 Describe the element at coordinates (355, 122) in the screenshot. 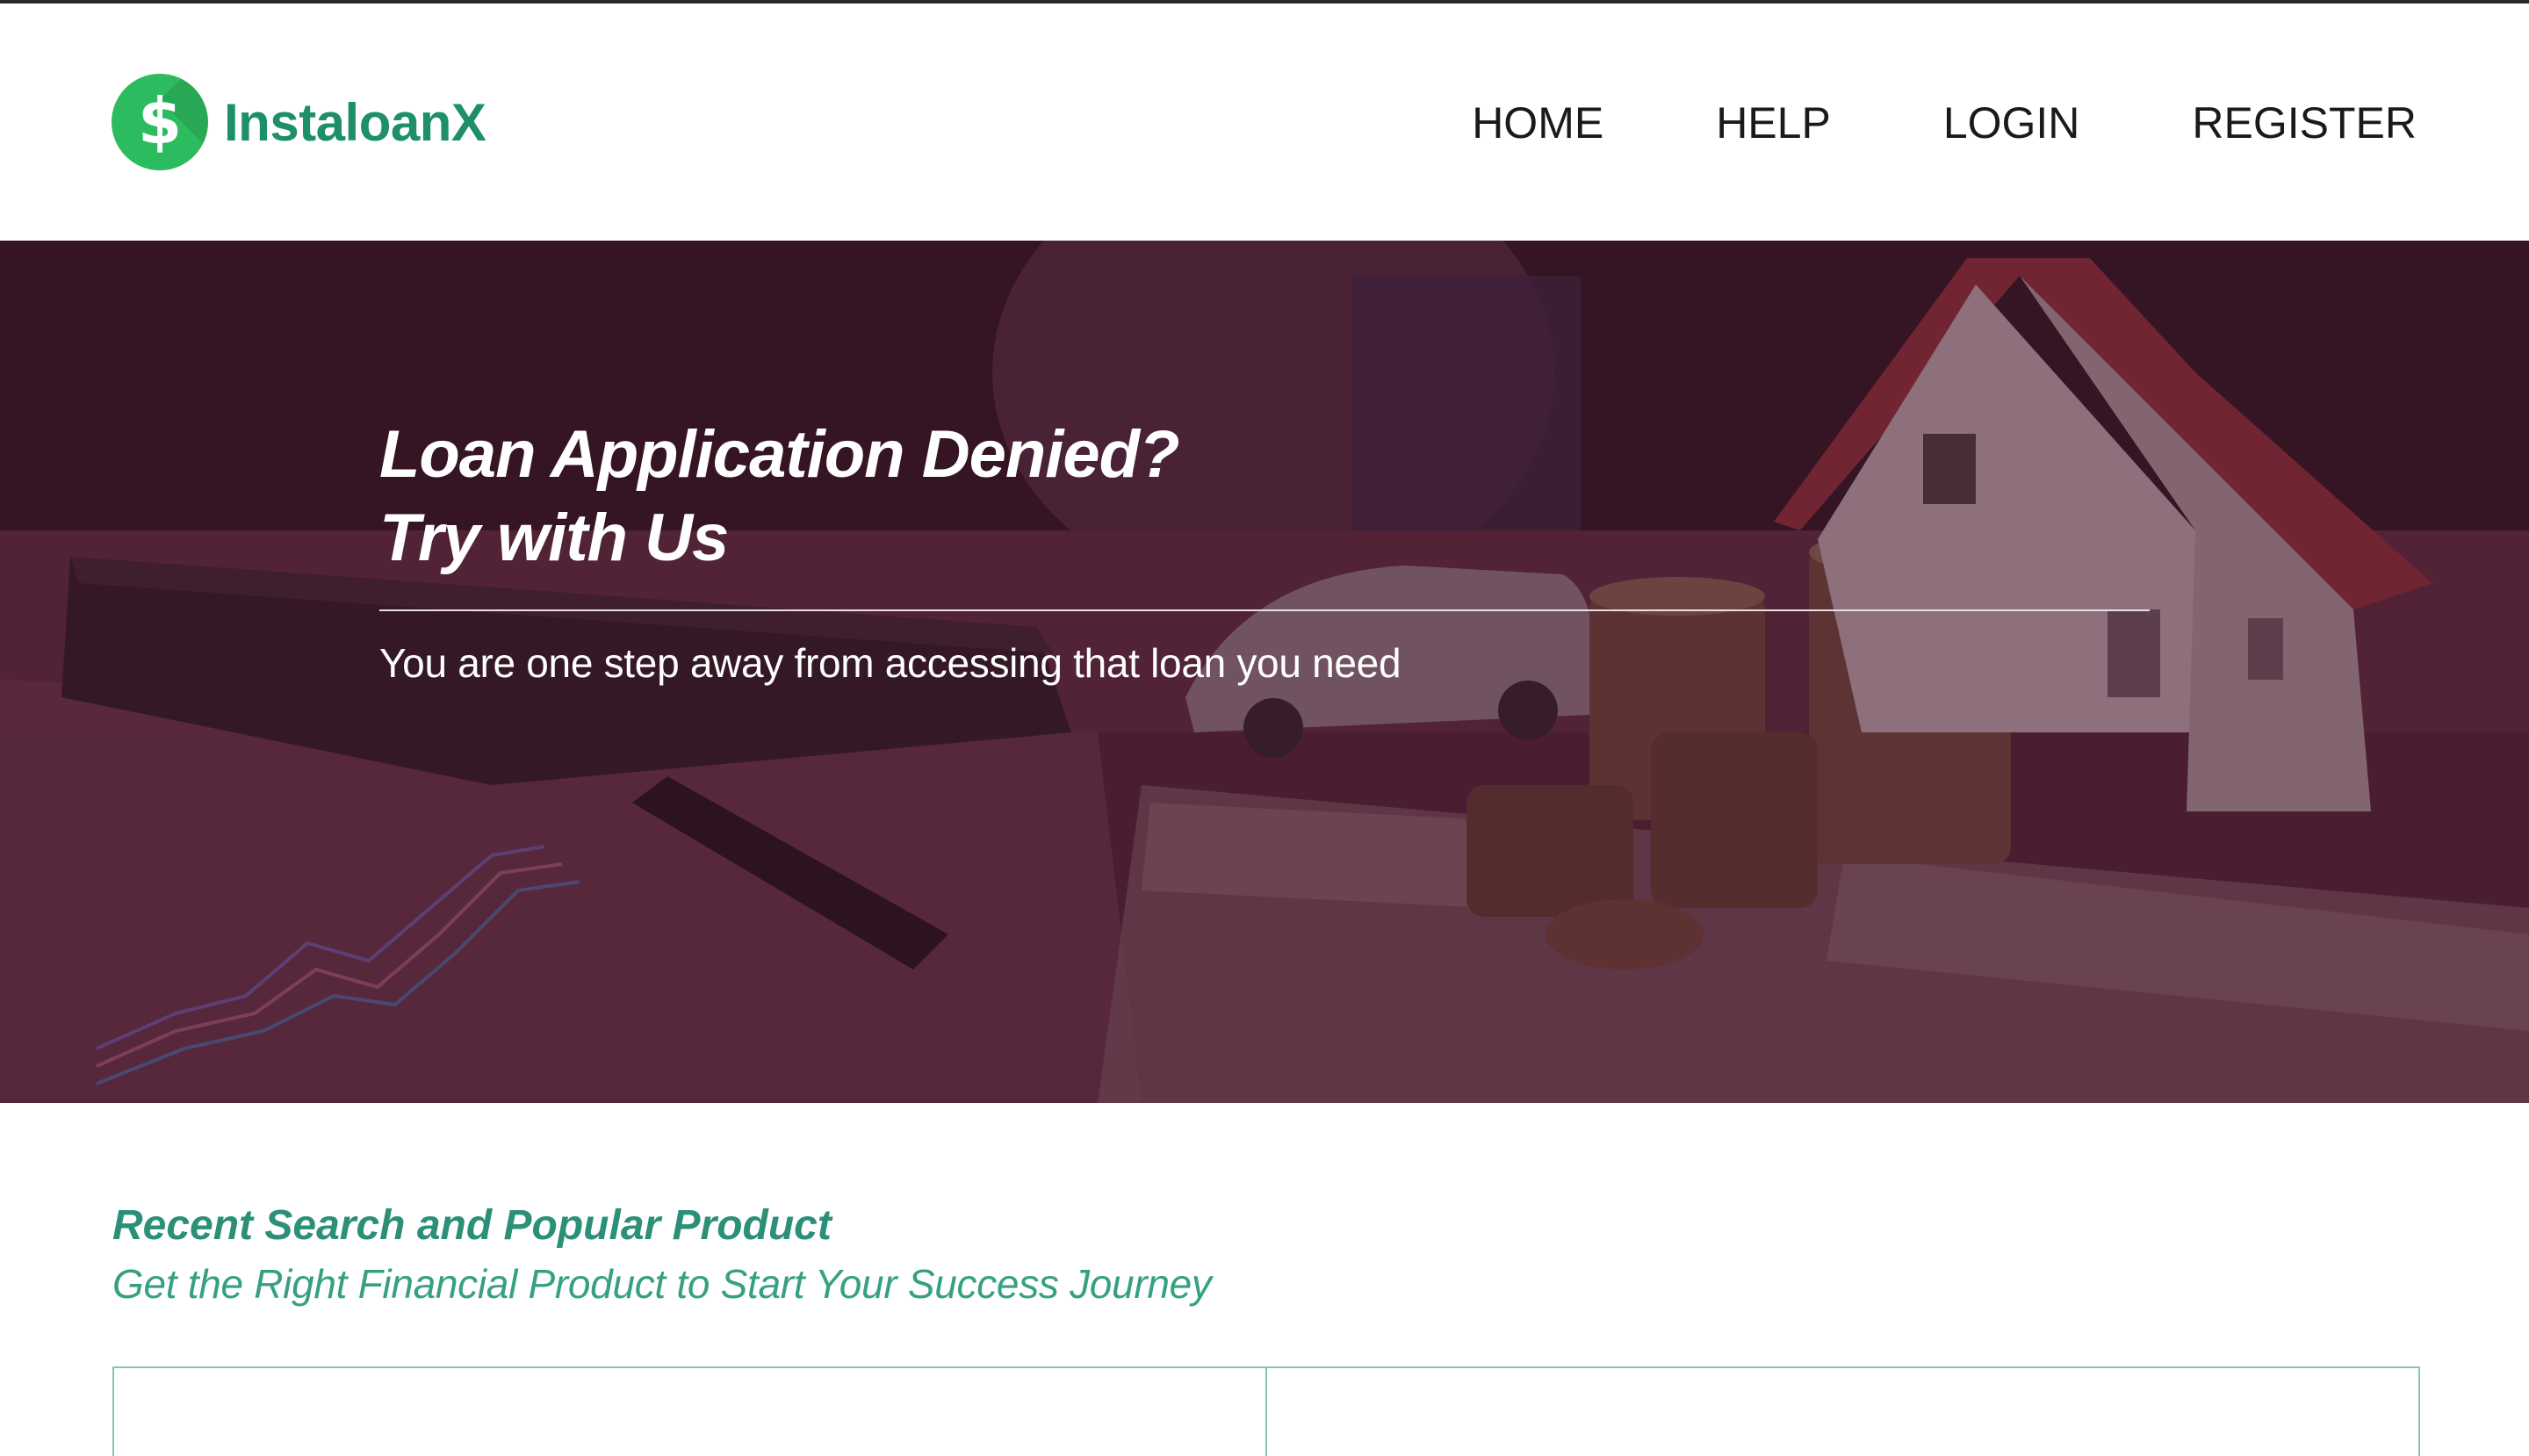

I see `brand-name: InstaloanX` at that location.